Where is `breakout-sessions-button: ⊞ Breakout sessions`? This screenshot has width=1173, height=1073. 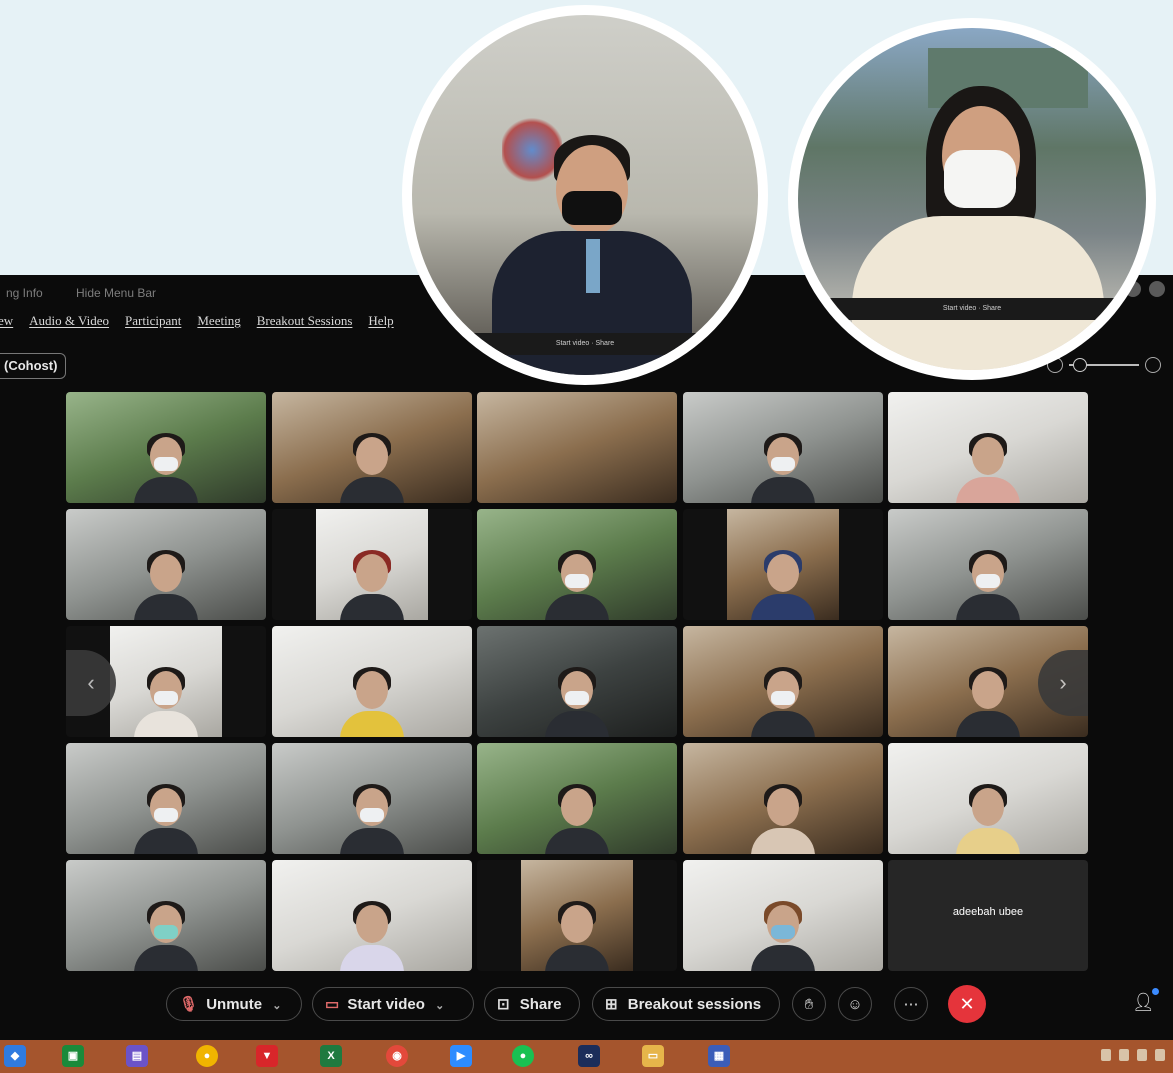
breakout-sessions-button: ⊞ Breakout sessions is located at coordinates (686, 1004).